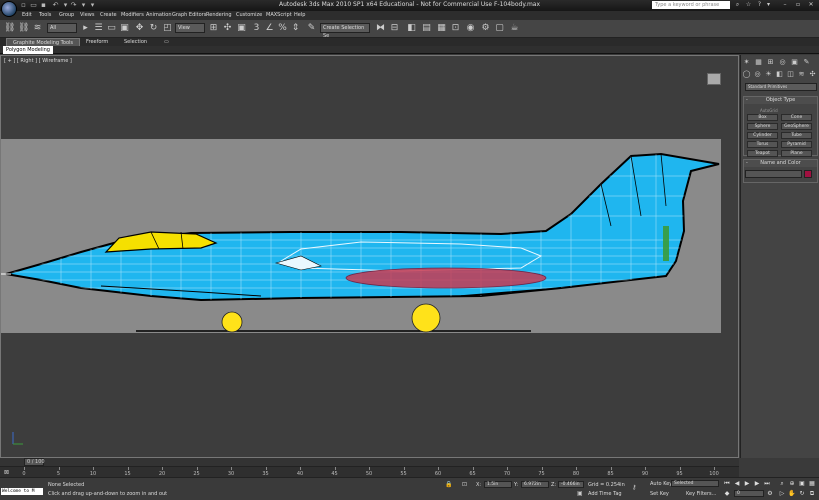  I want to click on rectangular-selection-icon: ▭, so click(111, 28).